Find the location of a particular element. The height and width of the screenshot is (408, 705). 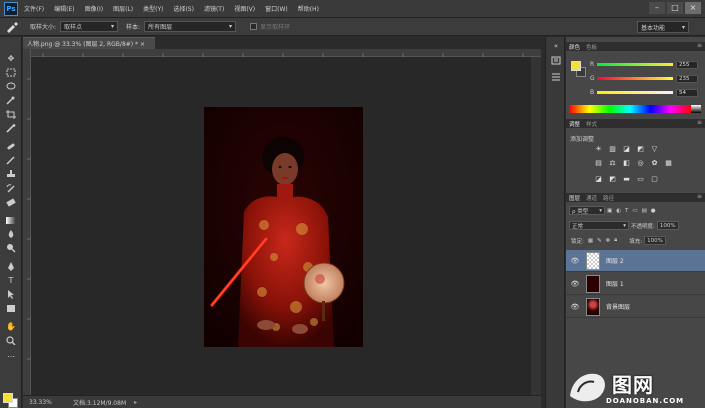

marquee-tool-icon is located at coordinates (11, 72).